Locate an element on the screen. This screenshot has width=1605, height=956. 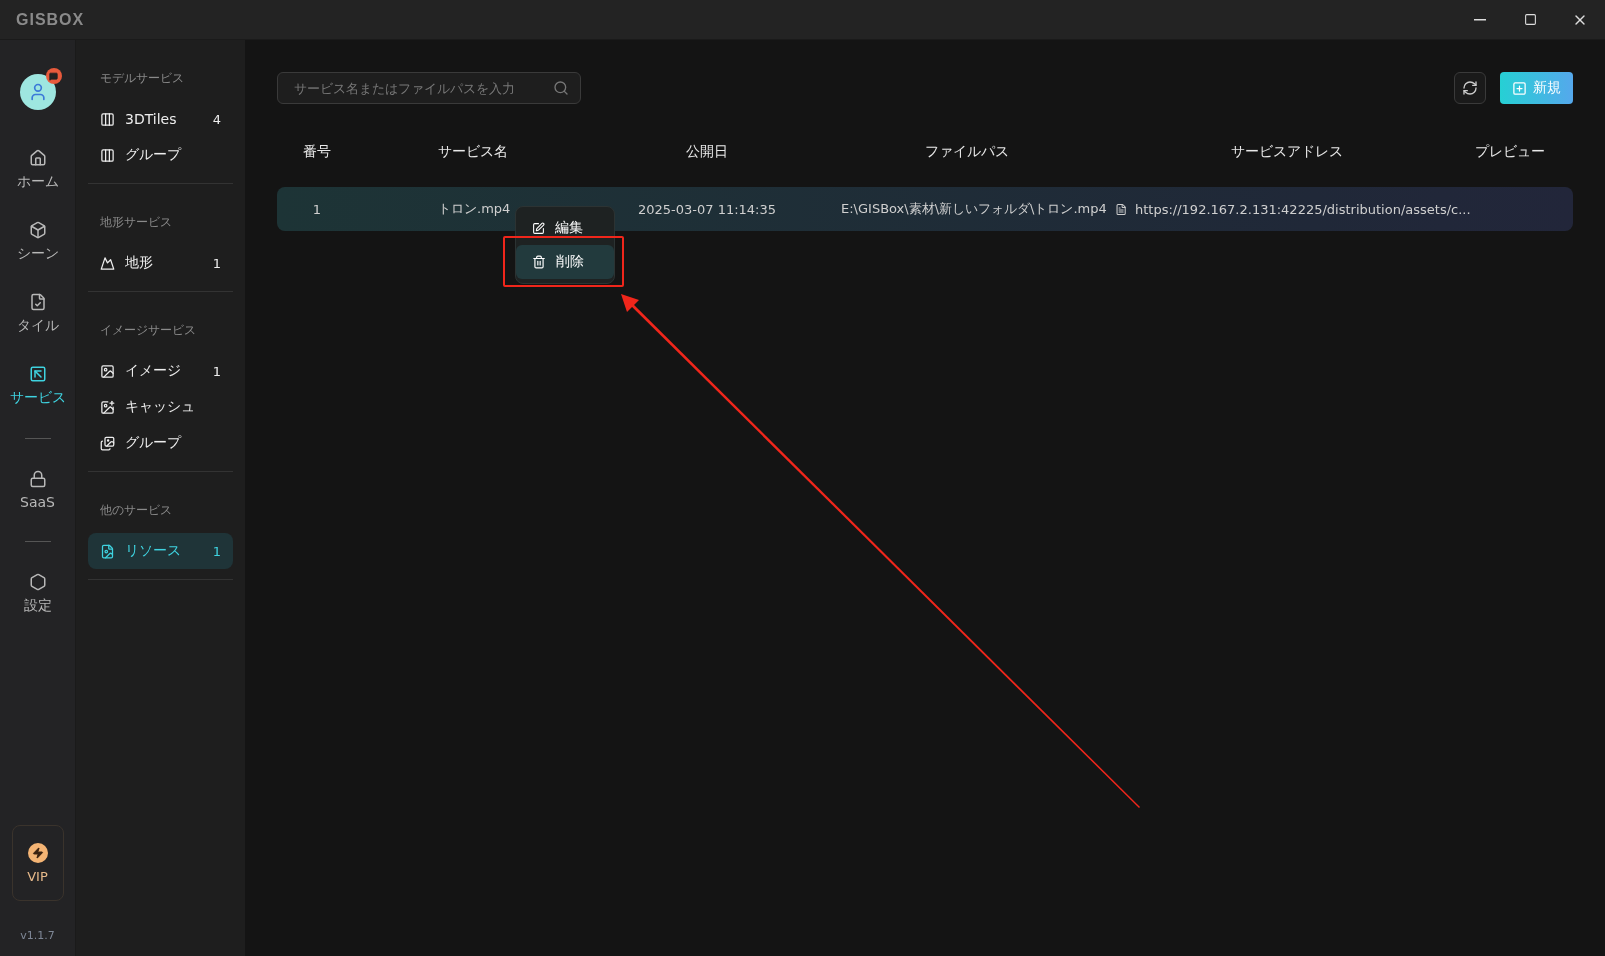
sidebar-item: 3DTiles 4 is located at coordinates (160, 119).